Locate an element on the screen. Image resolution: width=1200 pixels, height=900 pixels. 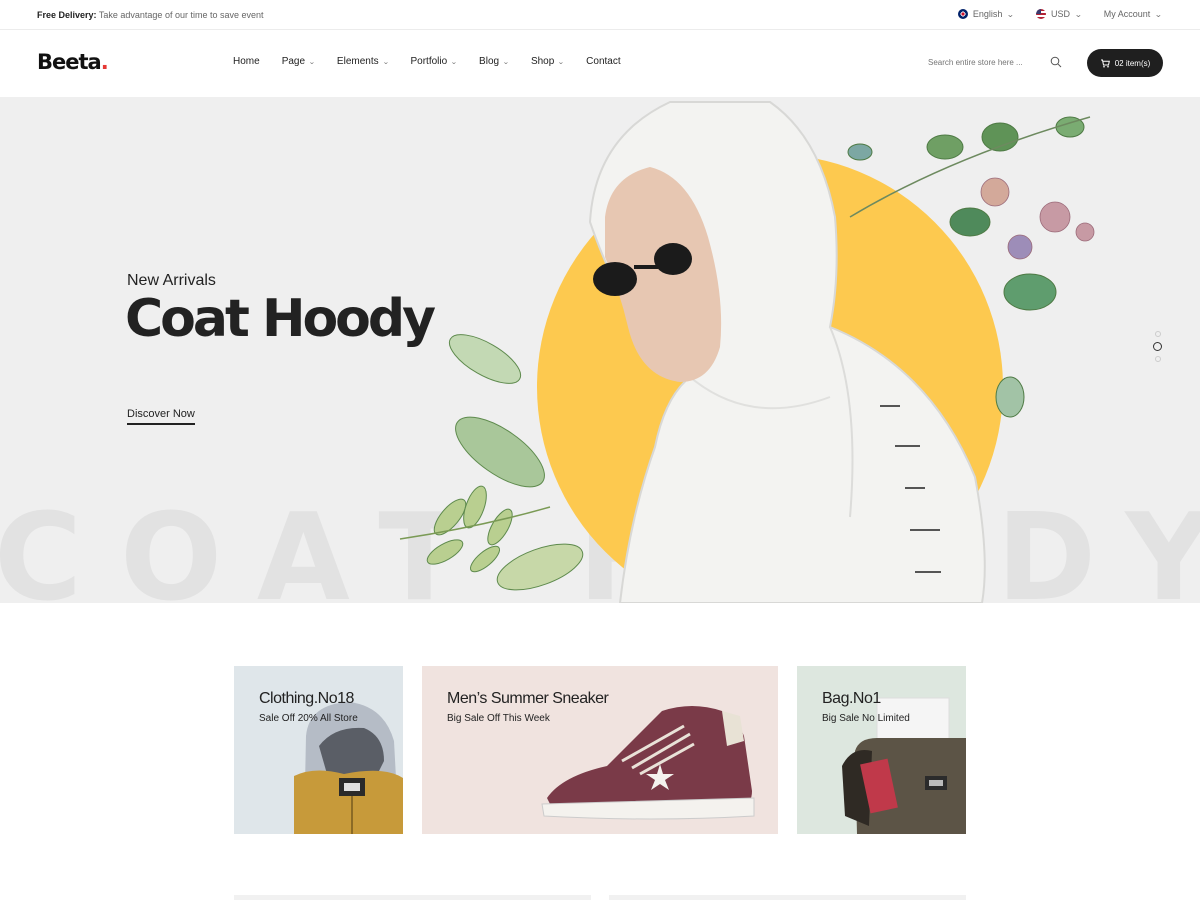
hero-title: Coat Hoody is located at coordinates (280, 319).